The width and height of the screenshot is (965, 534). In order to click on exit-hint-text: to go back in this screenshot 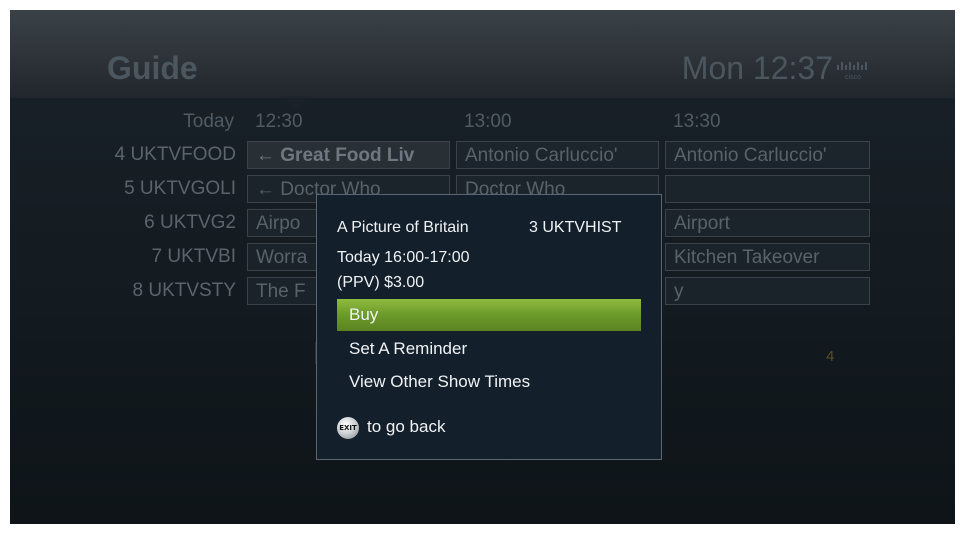, I will do `click(406, 426)`.